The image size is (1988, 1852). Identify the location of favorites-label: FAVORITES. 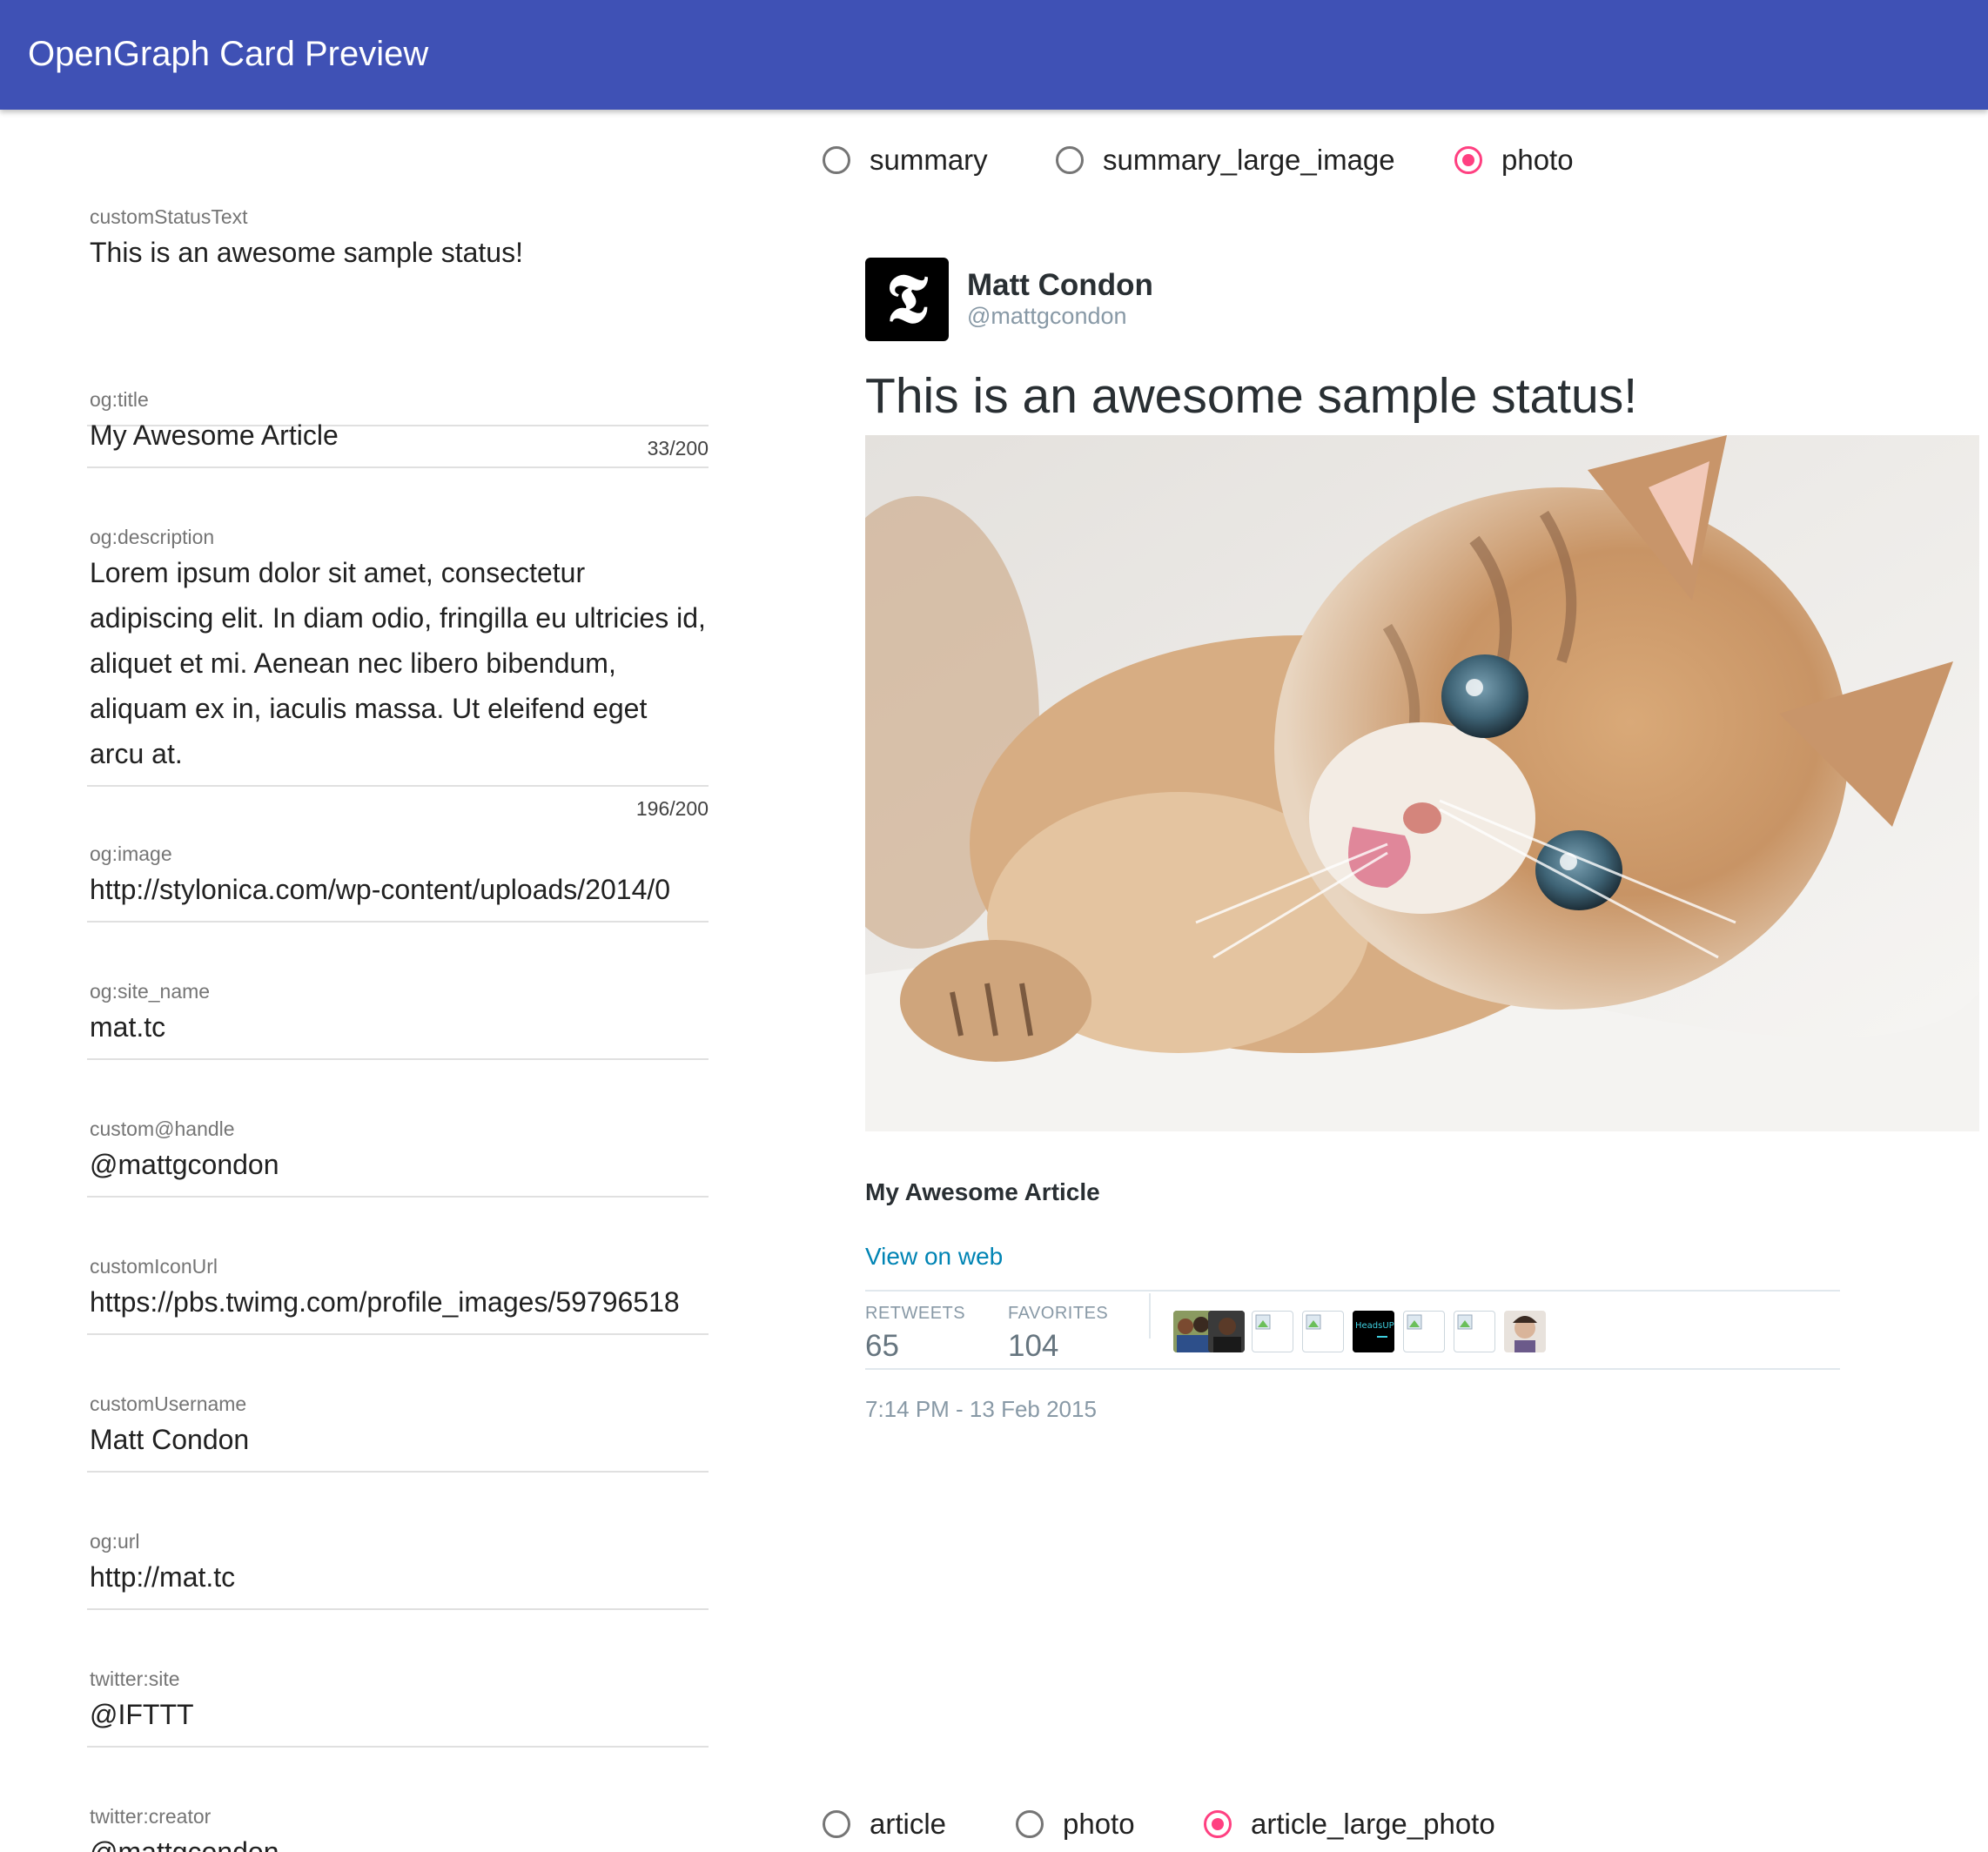
(1058, 1314).